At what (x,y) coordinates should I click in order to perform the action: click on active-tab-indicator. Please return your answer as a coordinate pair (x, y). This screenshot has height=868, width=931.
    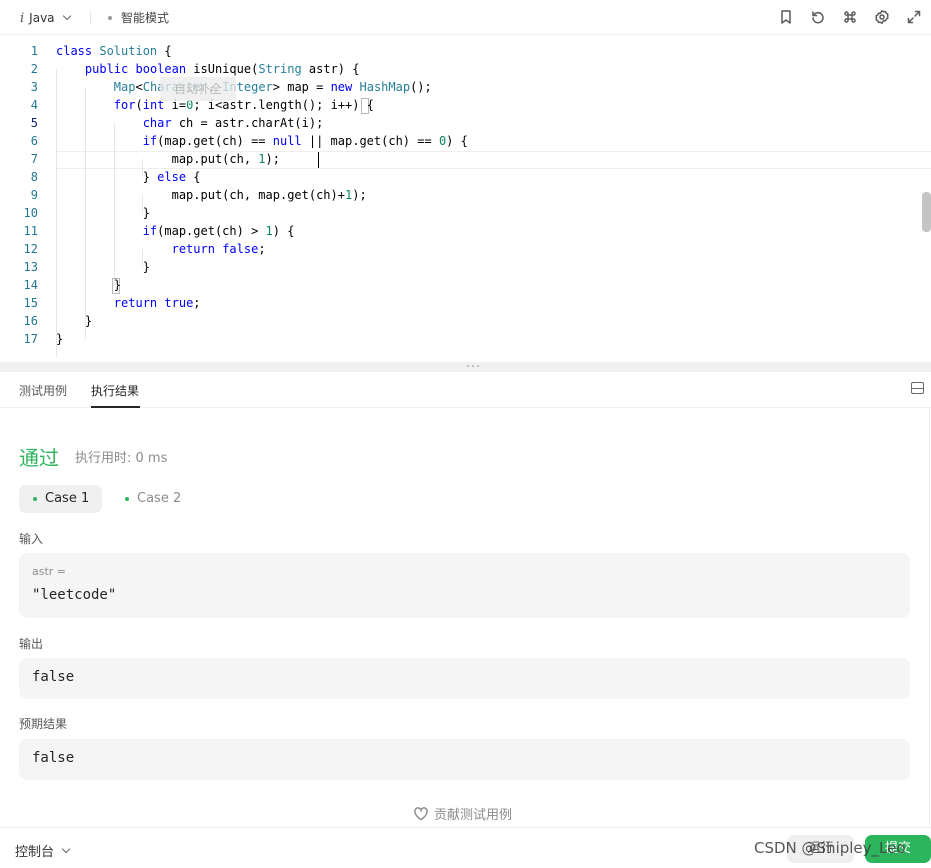
    Looking at the image, I should click on (115, 407).